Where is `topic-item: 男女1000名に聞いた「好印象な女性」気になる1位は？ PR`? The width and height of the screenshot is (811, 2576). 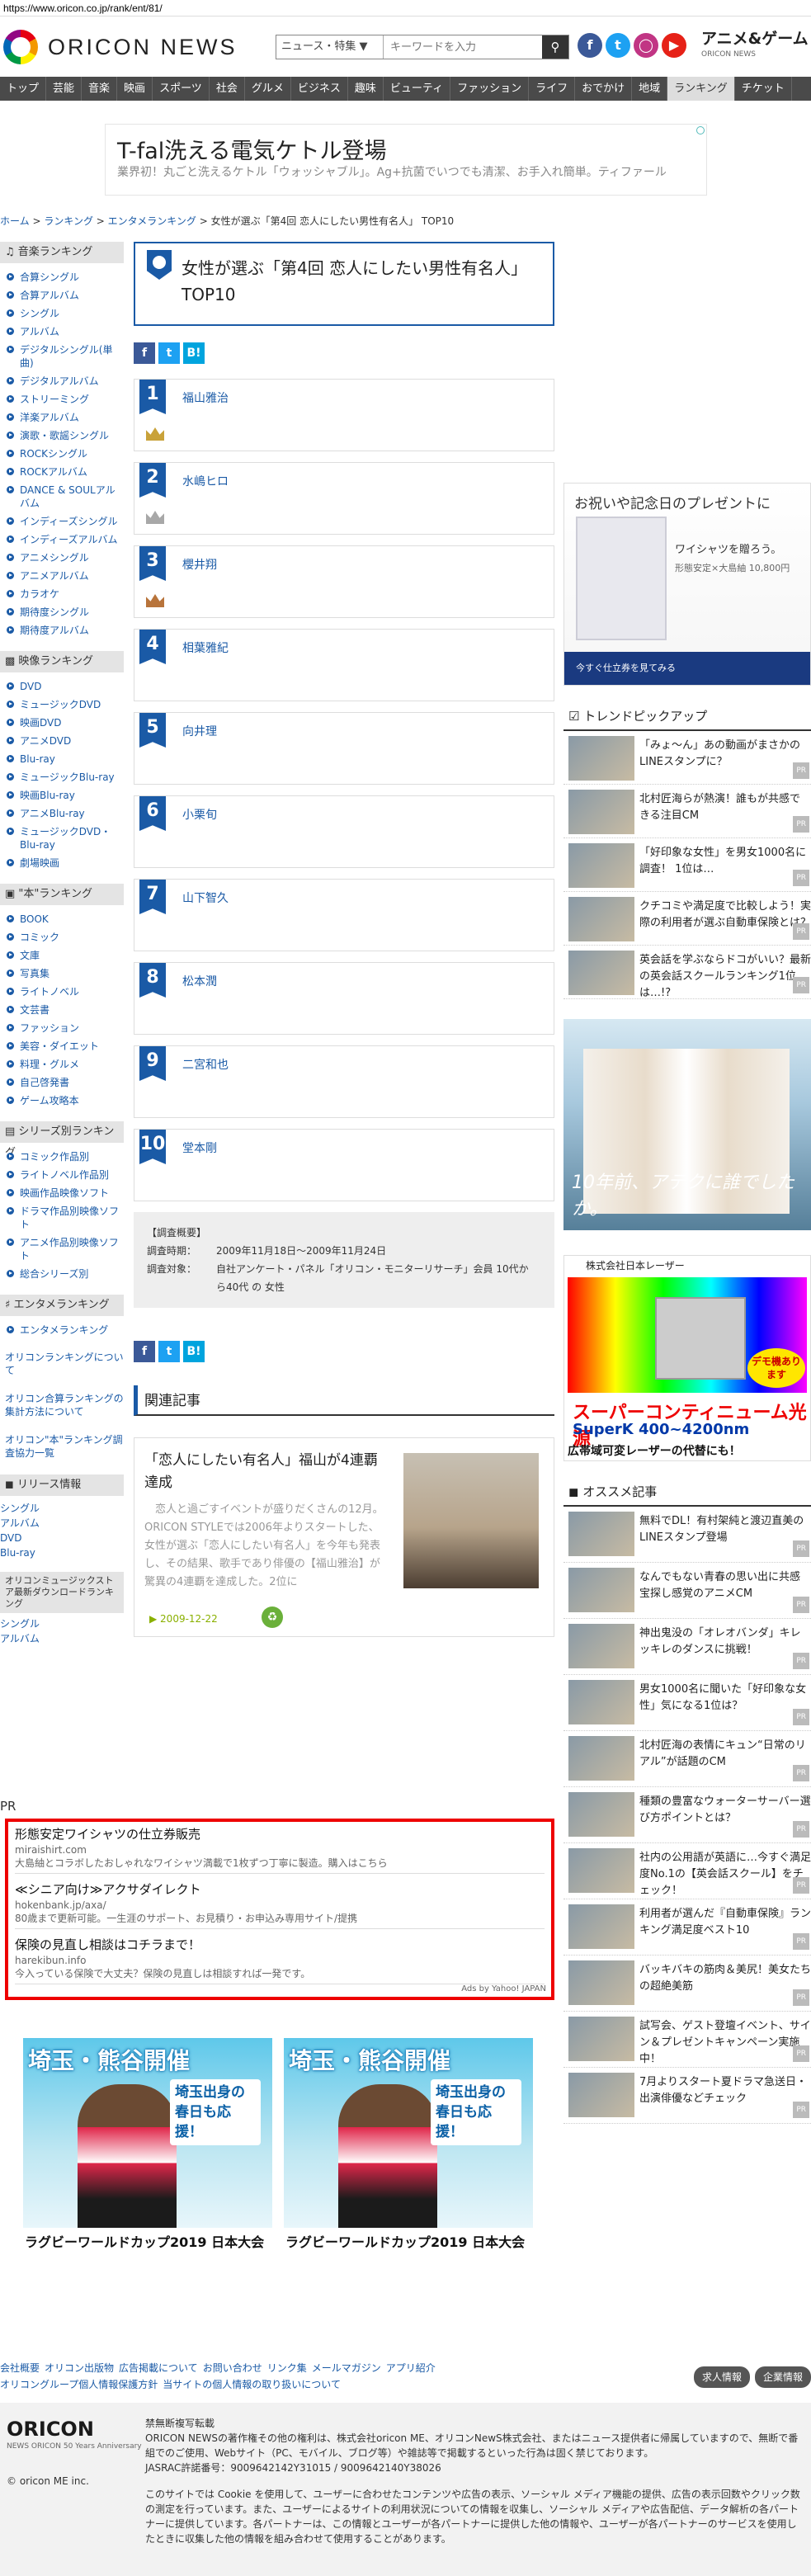 topic-item: 男女1000名に聞いた「好印象な女性」気になる1位は？ PR is located at coordinates (687, 1703).